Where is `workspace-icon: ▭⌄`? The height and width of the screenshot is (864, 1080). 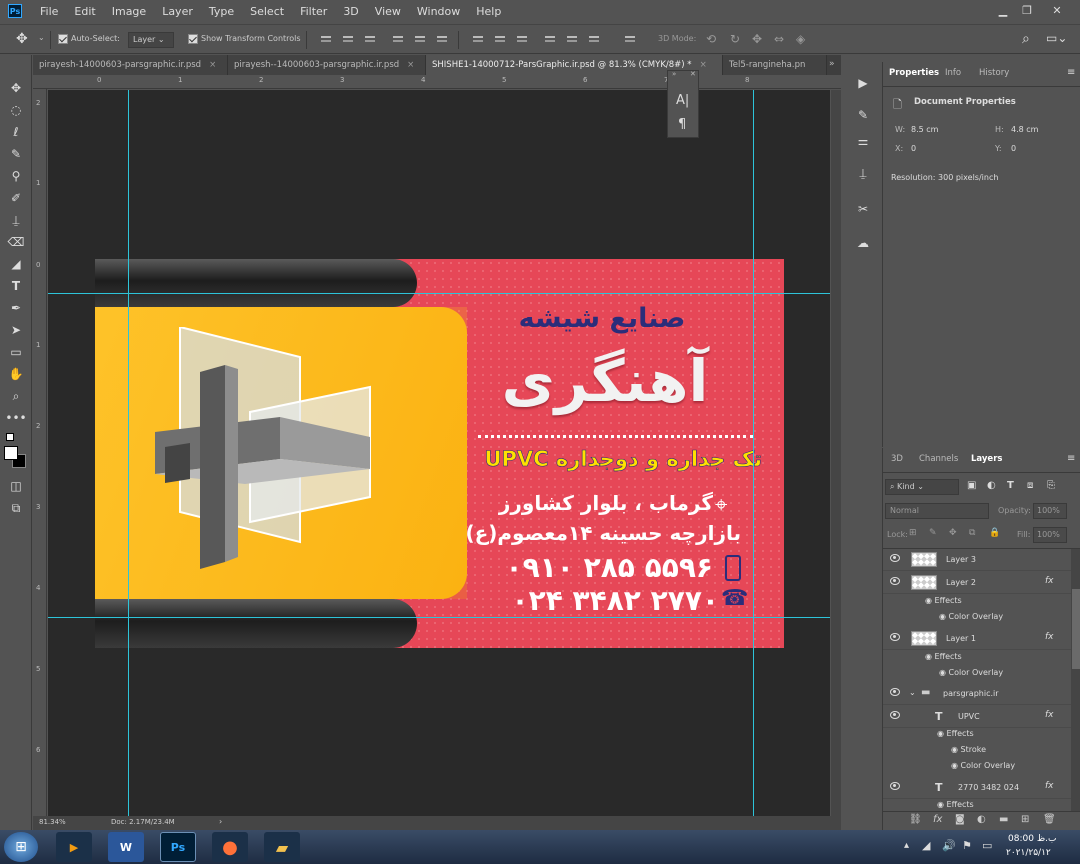
workspace-icon: ▭⌄ is located at coordinates (1056, 38).